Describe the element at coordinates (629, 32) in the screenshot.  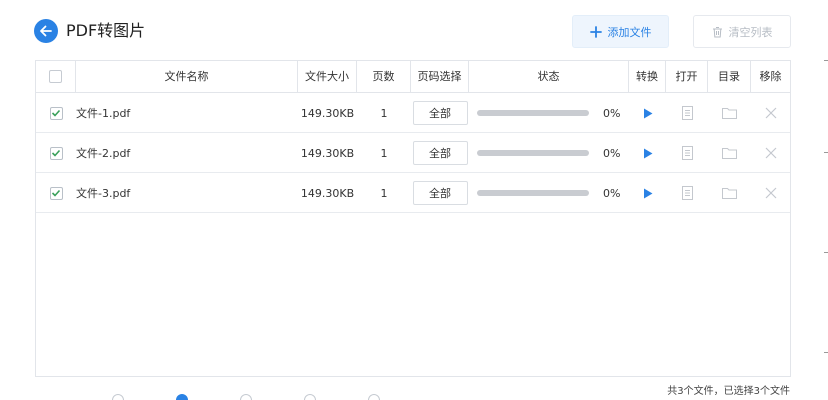
I see `add-file-label: 添加文件` at that location.